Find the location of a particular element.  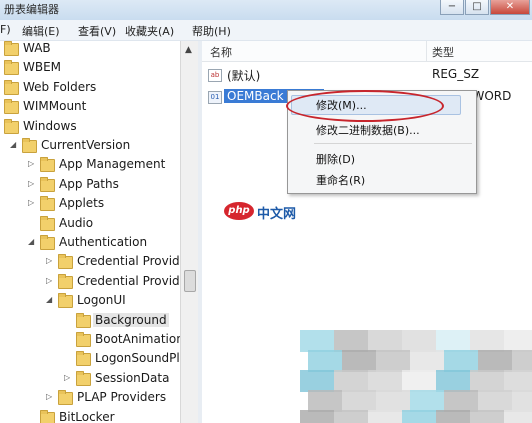

scroll-thumb is located at coordinates (190, 281).